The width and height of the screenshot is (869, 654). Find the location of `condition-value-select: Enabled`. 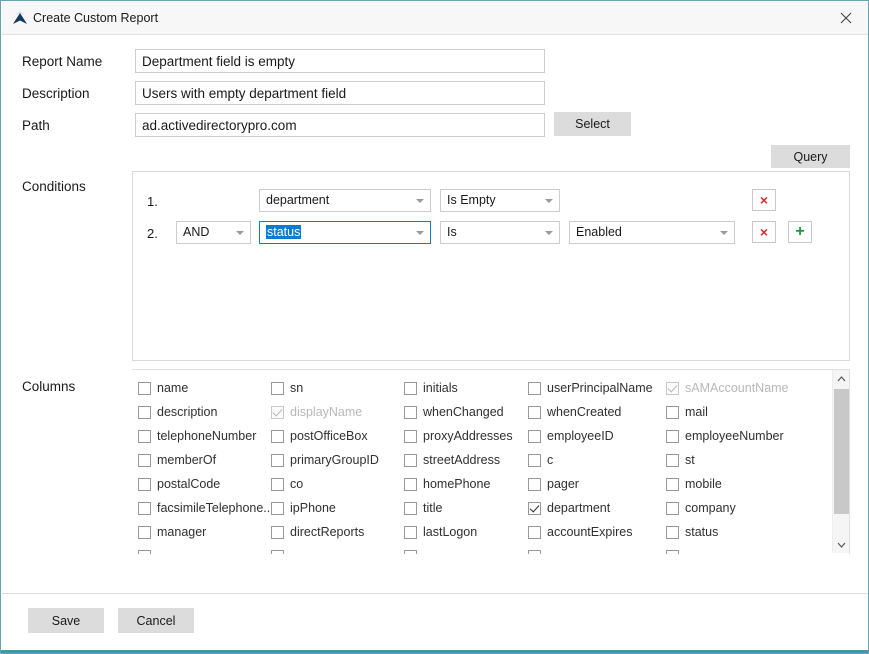

condition-value-select: Enabled is located at coordinates (652, 232).